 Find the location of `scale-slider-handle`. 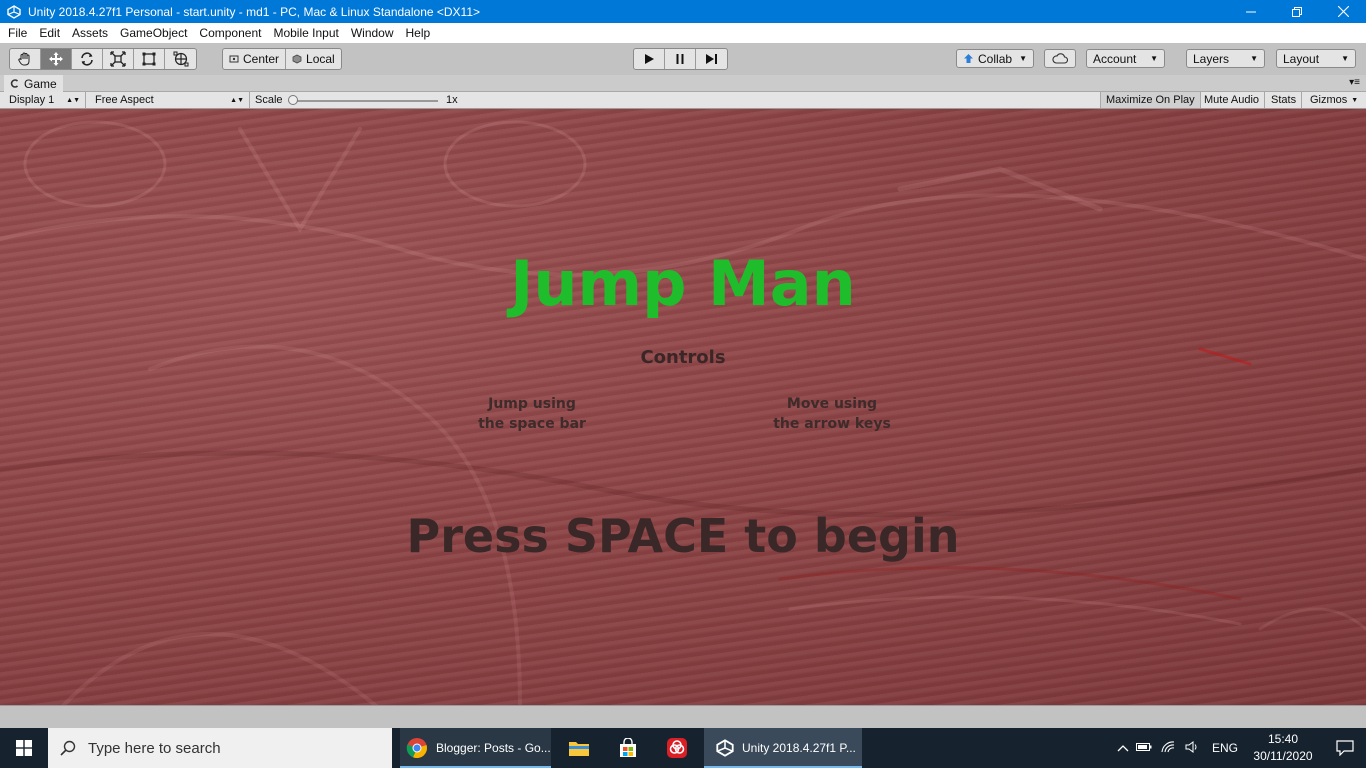

scale-slider-handle is located at coordinates (293, 100).